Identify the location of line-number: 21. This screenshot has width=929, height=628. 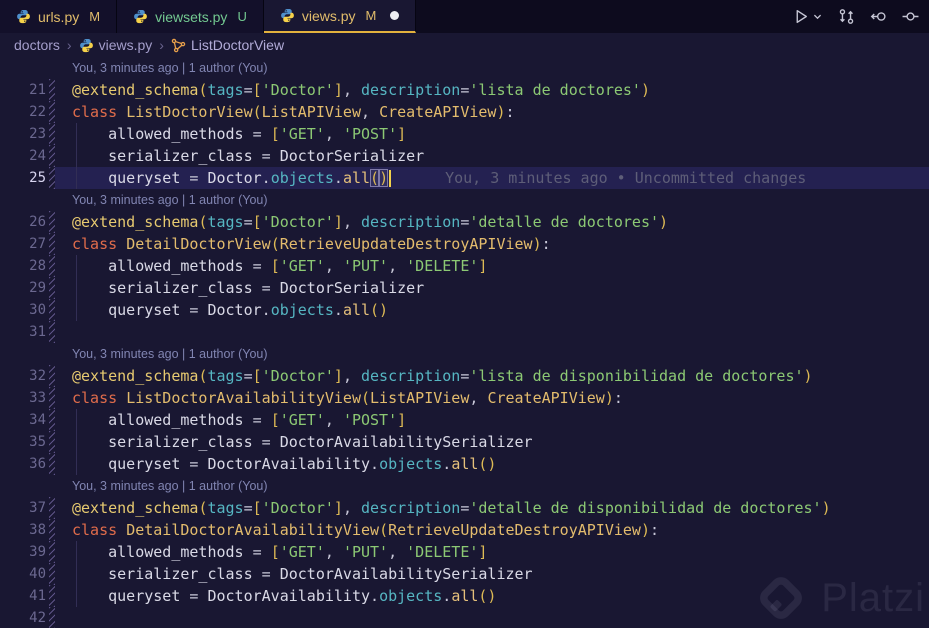
(23, 90).